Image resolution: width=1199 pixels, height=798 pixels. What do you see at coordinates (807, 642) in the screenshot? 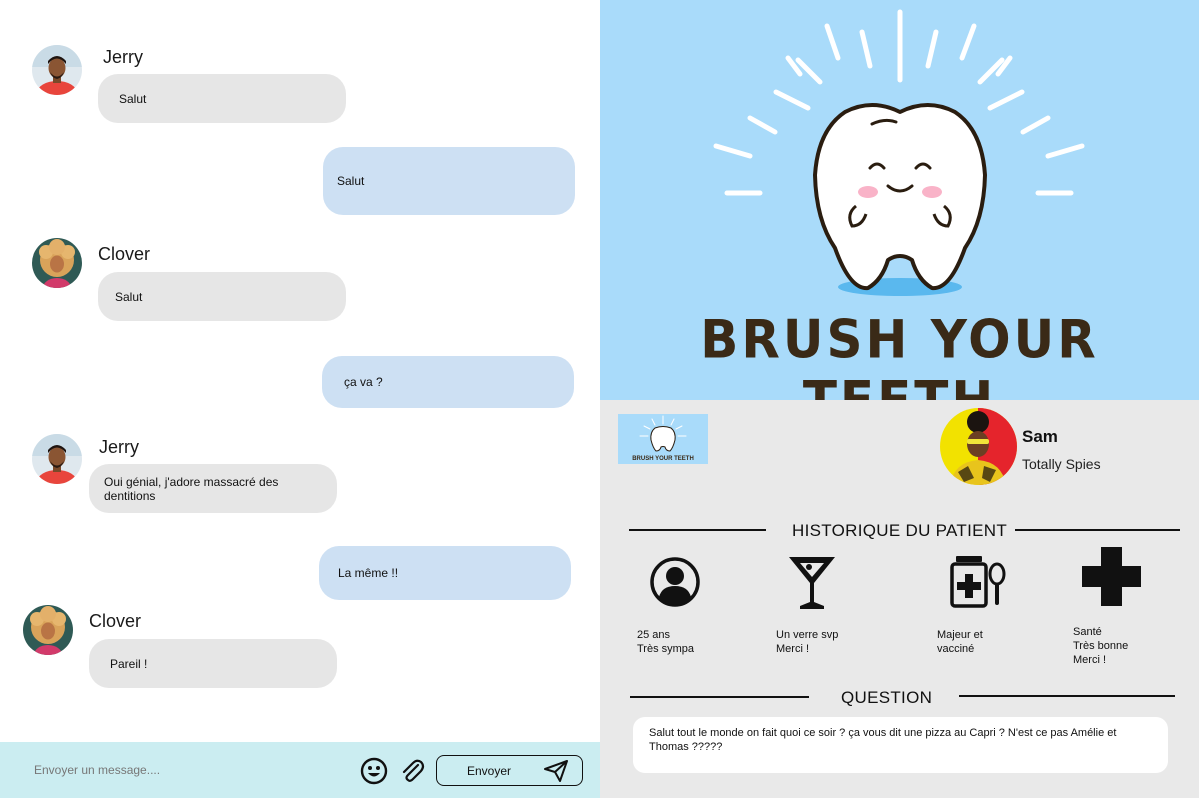
I see `history-item-drink: Un verre svp Merci !` at bounding box center [807, 642].